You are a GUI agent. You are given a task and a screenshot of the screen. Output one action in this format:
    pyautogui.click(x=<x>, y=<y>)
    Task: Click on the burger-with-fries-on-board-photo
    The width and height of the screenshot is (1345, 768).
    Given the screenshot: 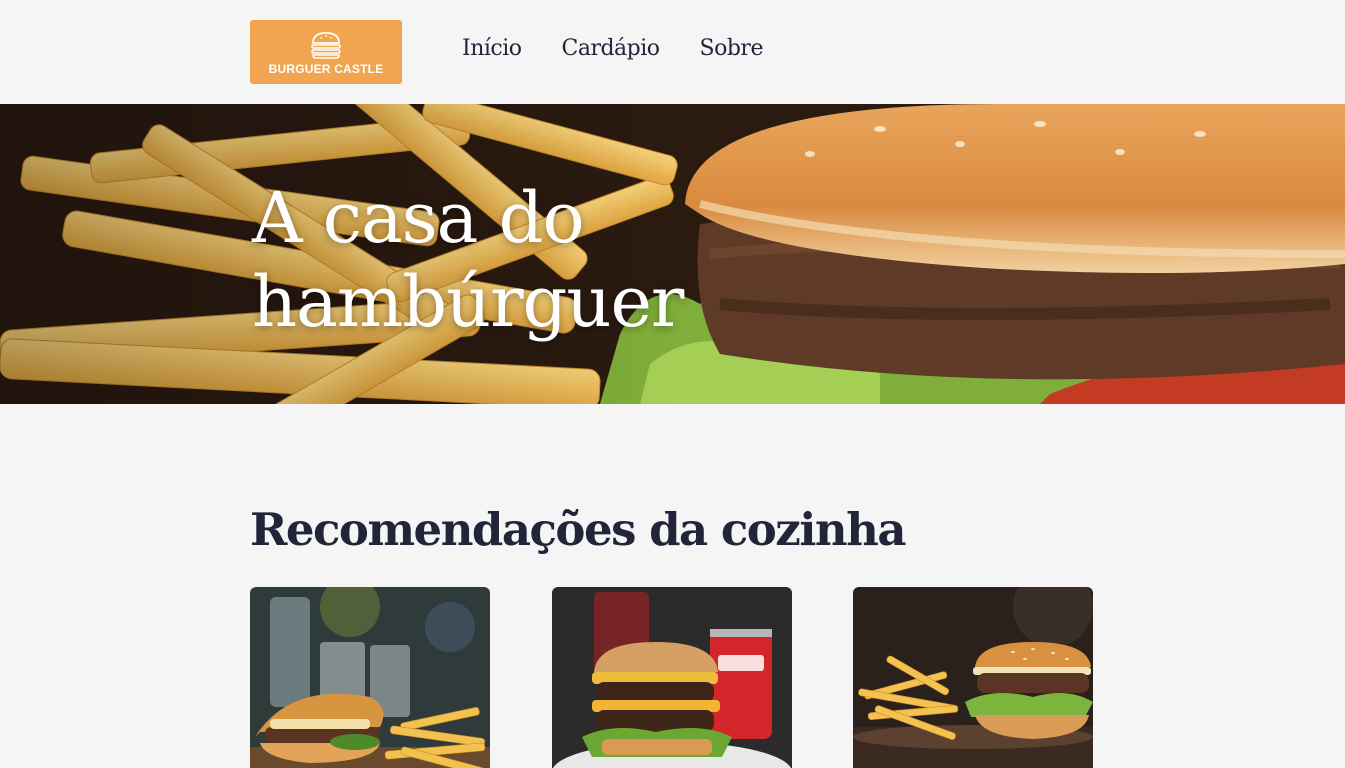 What is the action you would take?
    pyautogui.click(x=973, y=677)
    